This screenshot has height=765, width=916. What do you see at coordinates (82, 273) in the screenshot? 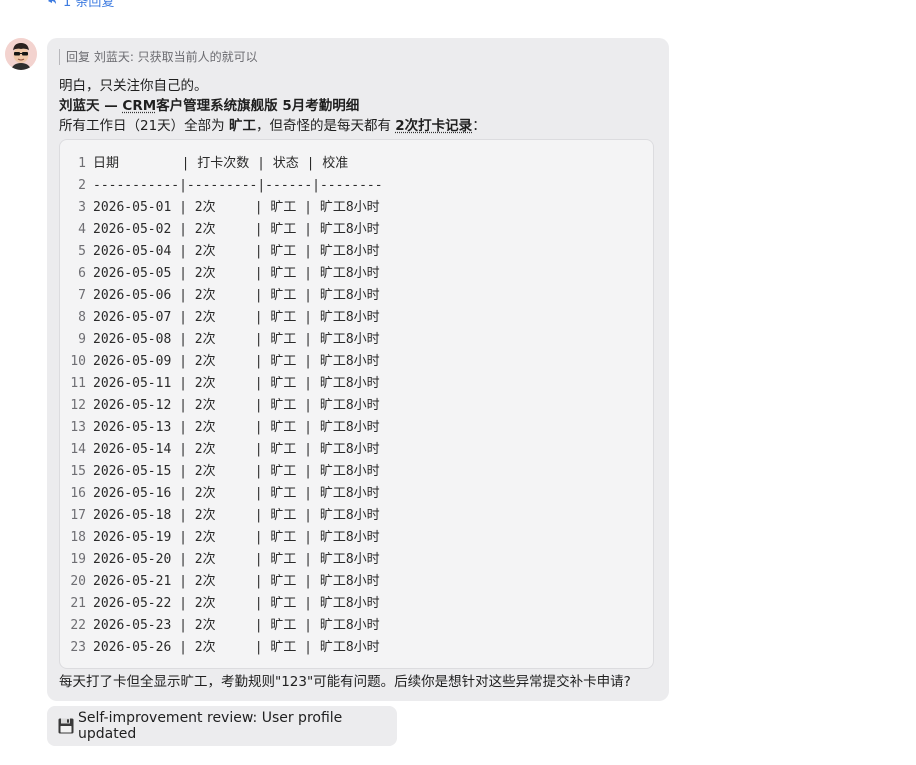
I see `line-number: 6` at bounding box center [82, 273].